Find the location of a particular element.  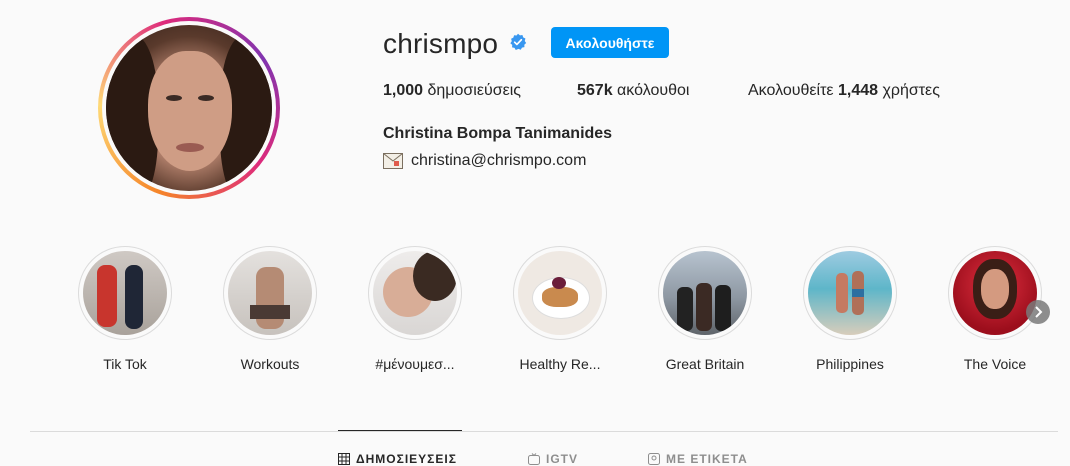

active-tab-indicator is located at coordinates (400, 430).